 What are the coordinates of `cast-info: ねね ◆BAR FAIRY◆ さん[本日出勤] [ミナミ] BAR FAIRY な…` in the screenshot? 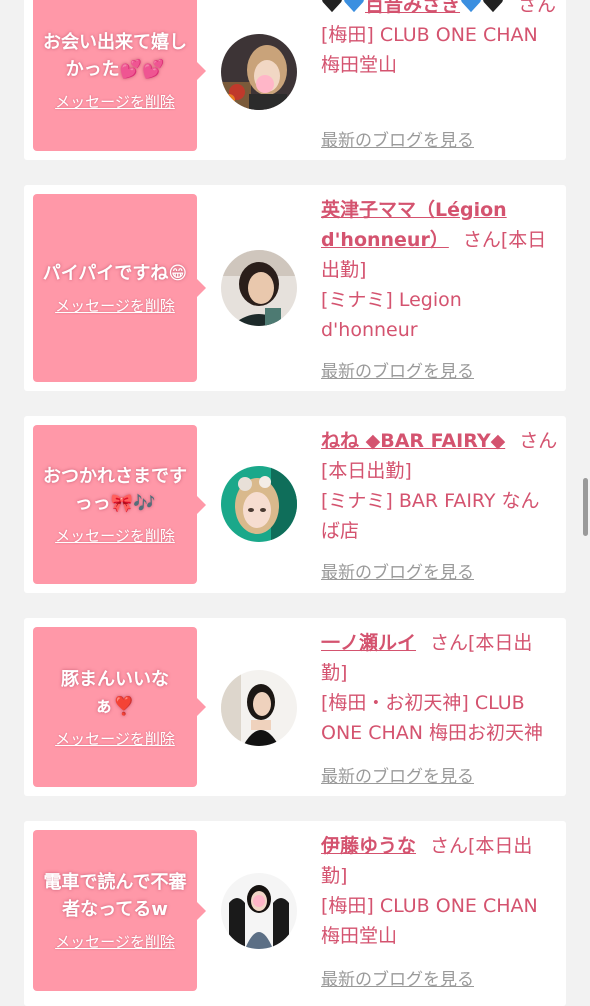 It's located at (439, 486).